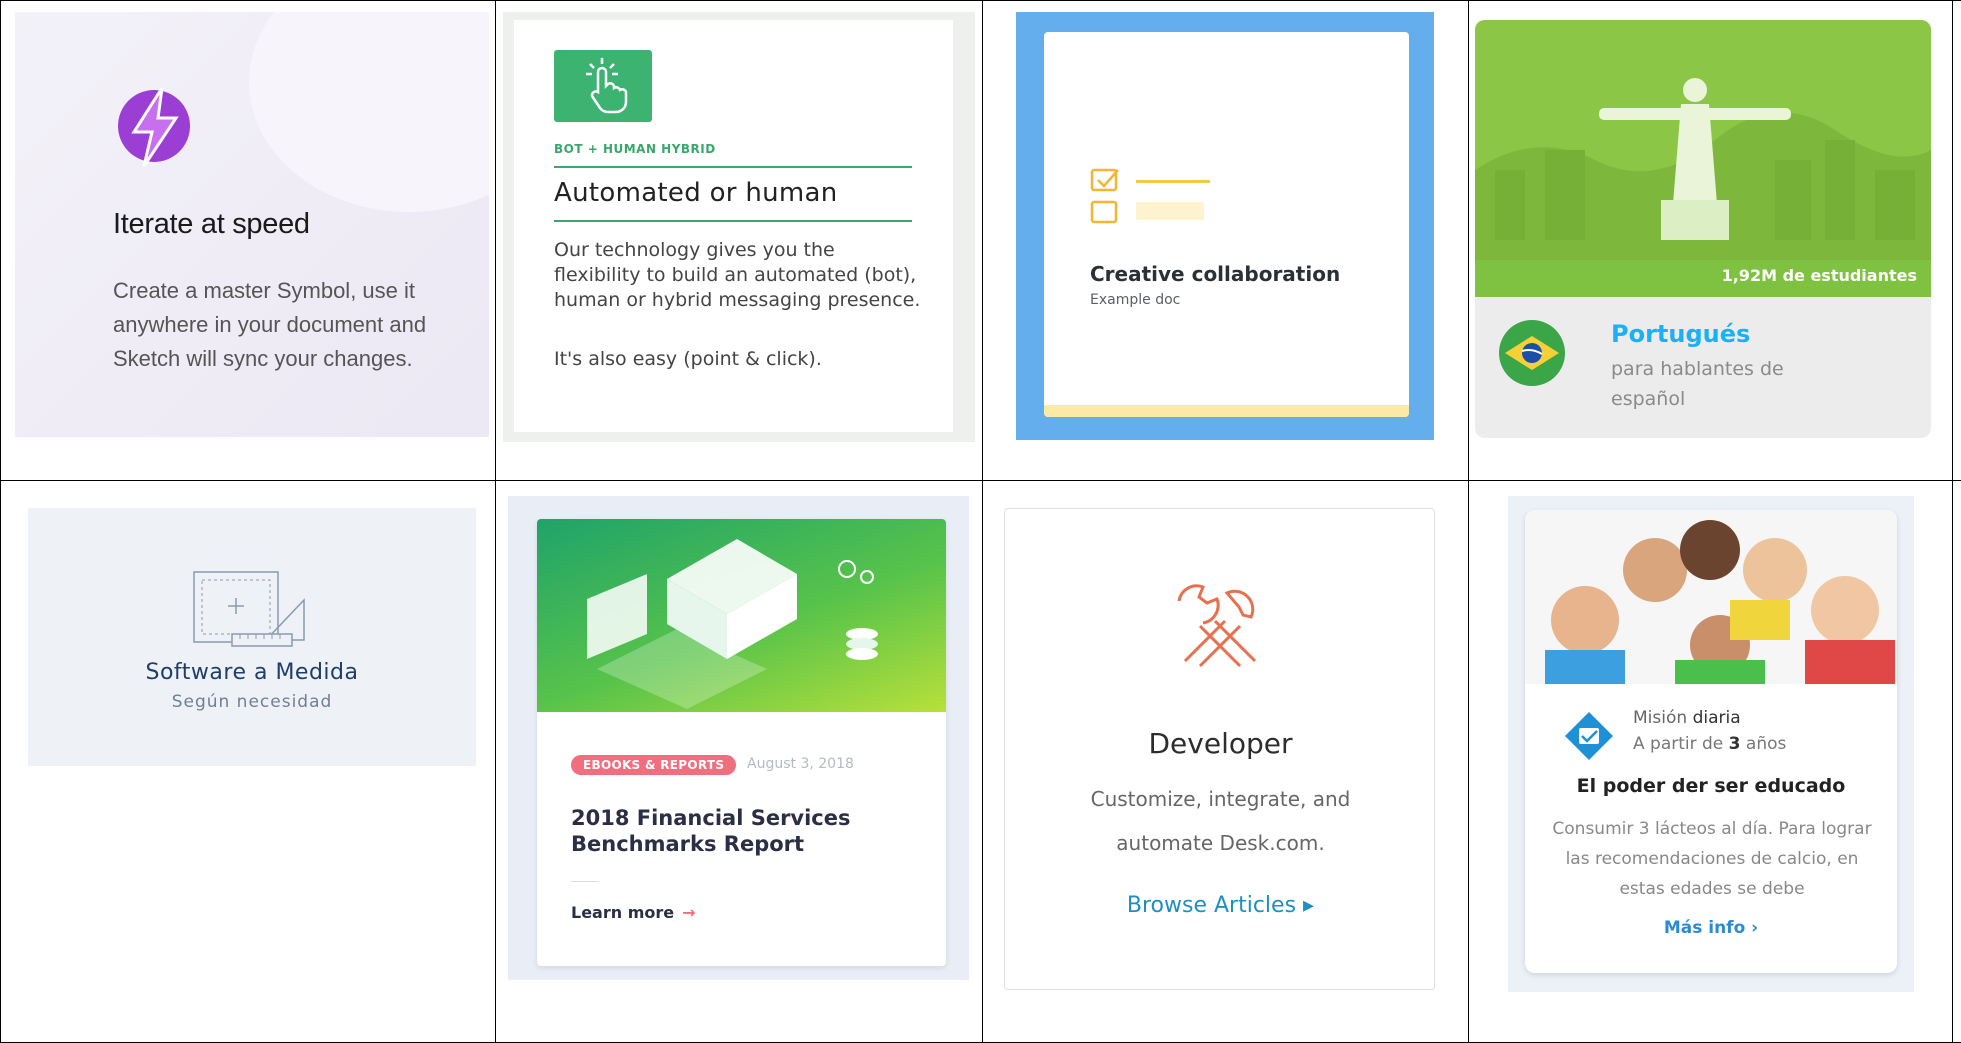 The image size is (1961, 1043). I want to click on mision-label-b: diaria, so click(1716, 718).